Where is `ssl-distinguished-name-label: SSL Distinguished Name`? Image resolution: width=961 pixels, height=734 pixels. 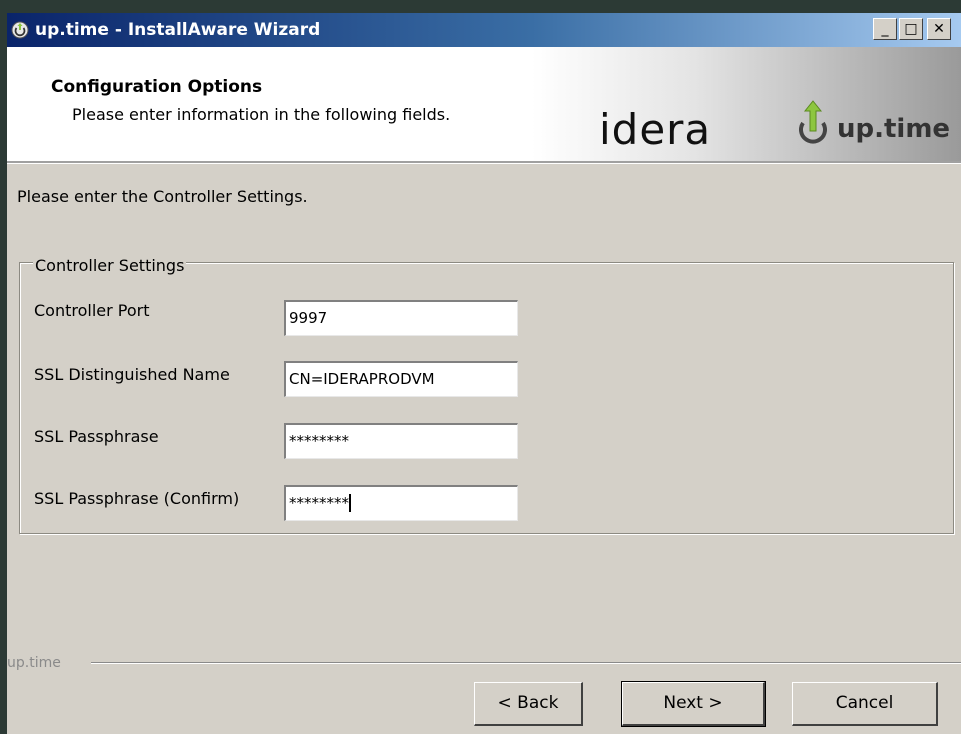 ssl-distinguished-name-label: SSL Distinguished Name is located at coordinates (132, 374).